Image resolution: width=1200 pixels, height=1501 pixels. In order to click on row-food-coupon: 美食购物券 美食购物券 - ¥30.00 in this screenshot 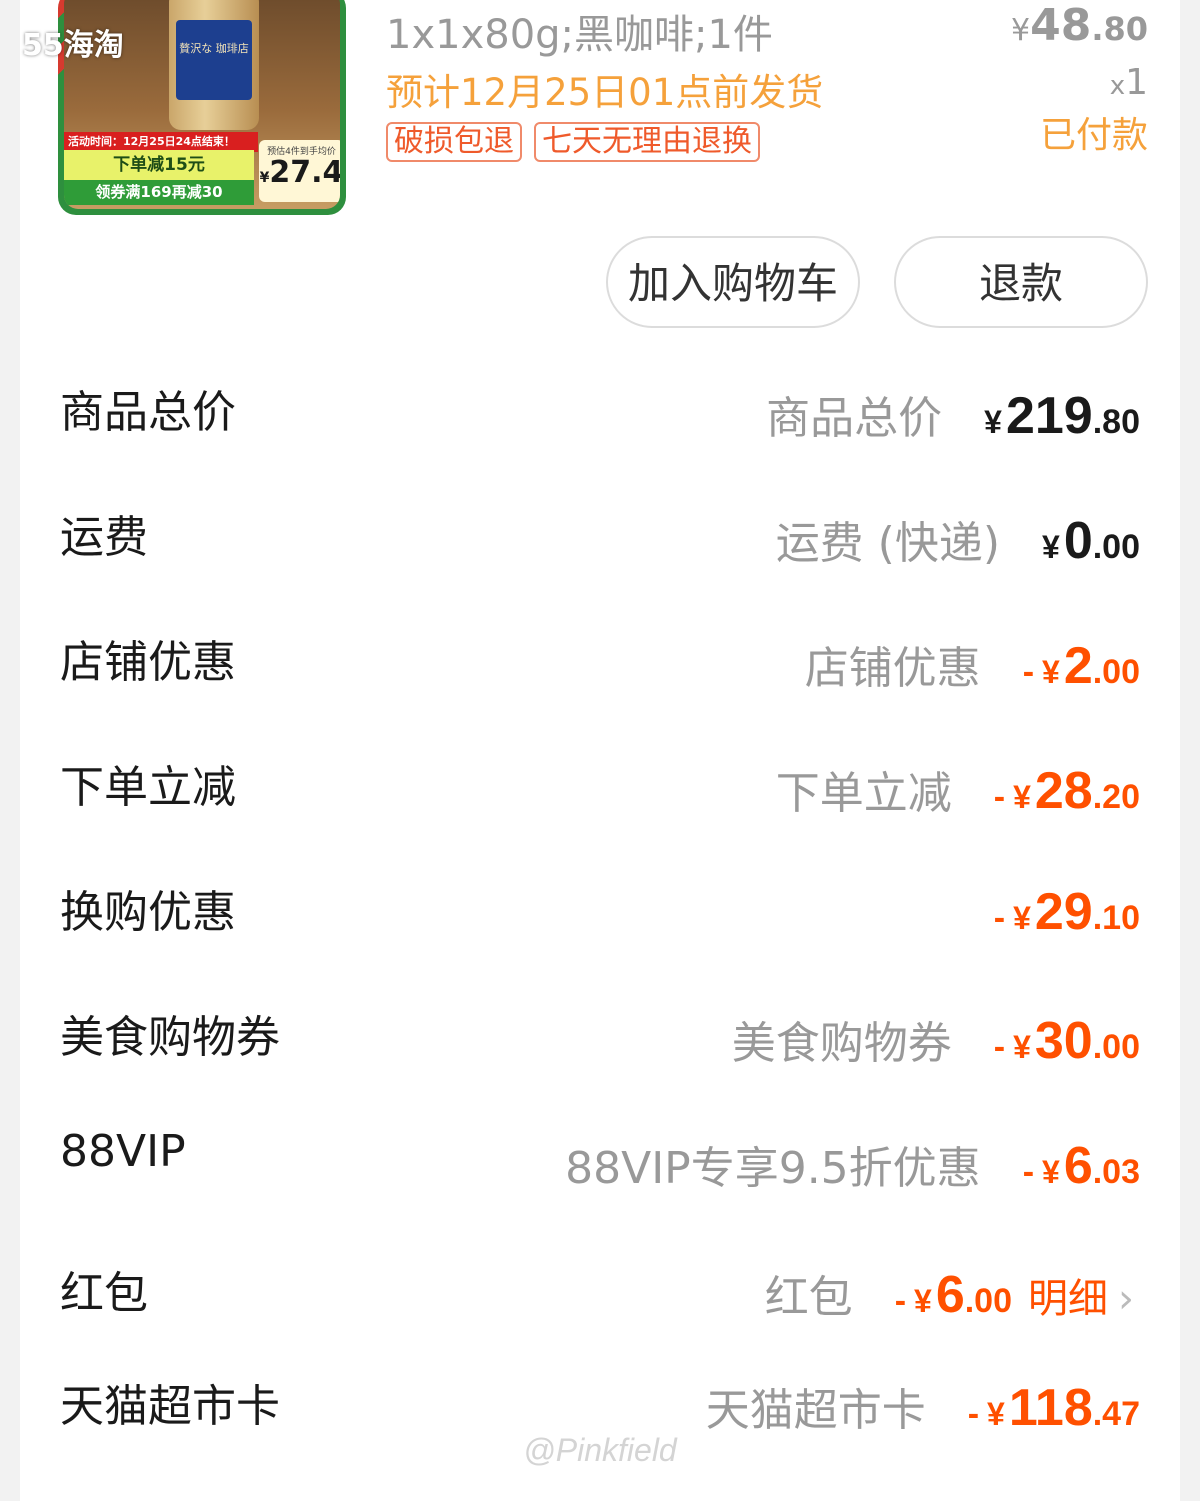, I will do `click(600, 1041)`.